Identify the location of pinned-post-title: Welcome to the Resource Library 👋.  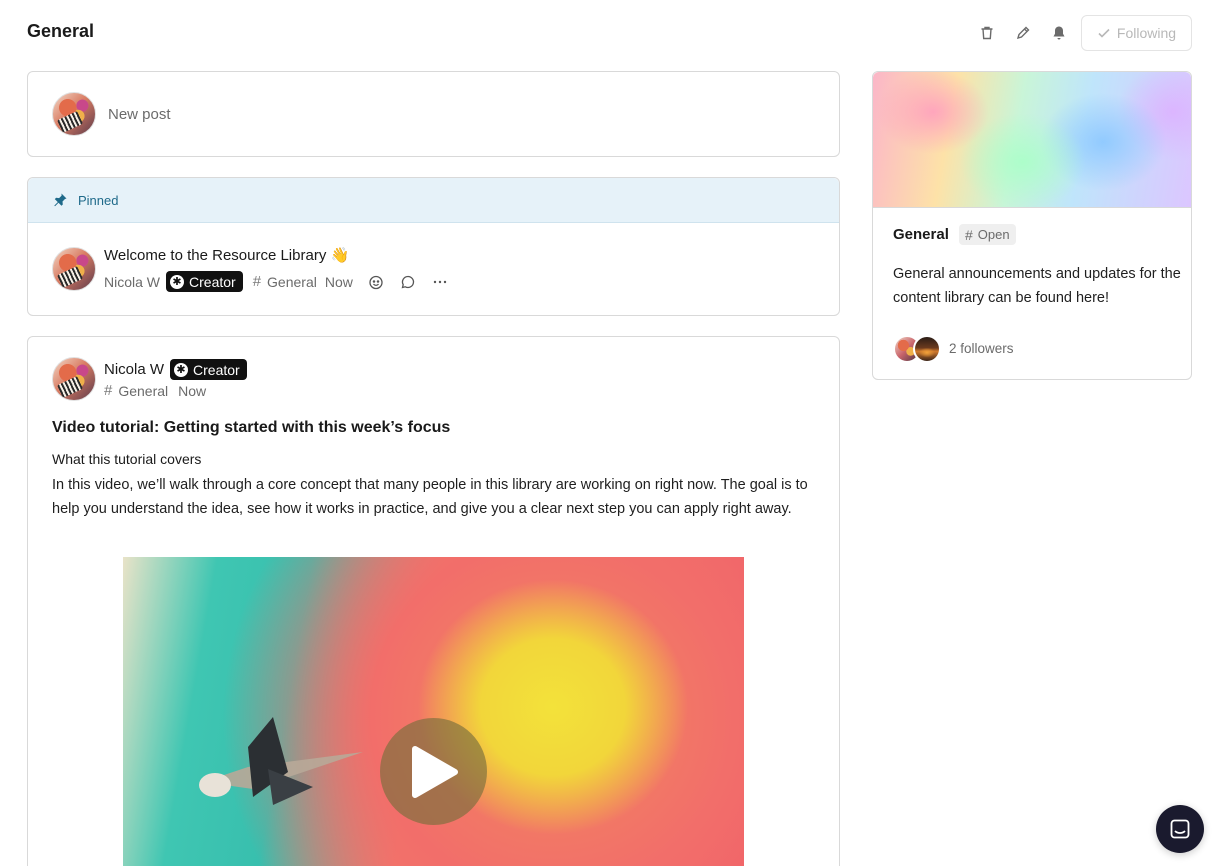
(226, 255).